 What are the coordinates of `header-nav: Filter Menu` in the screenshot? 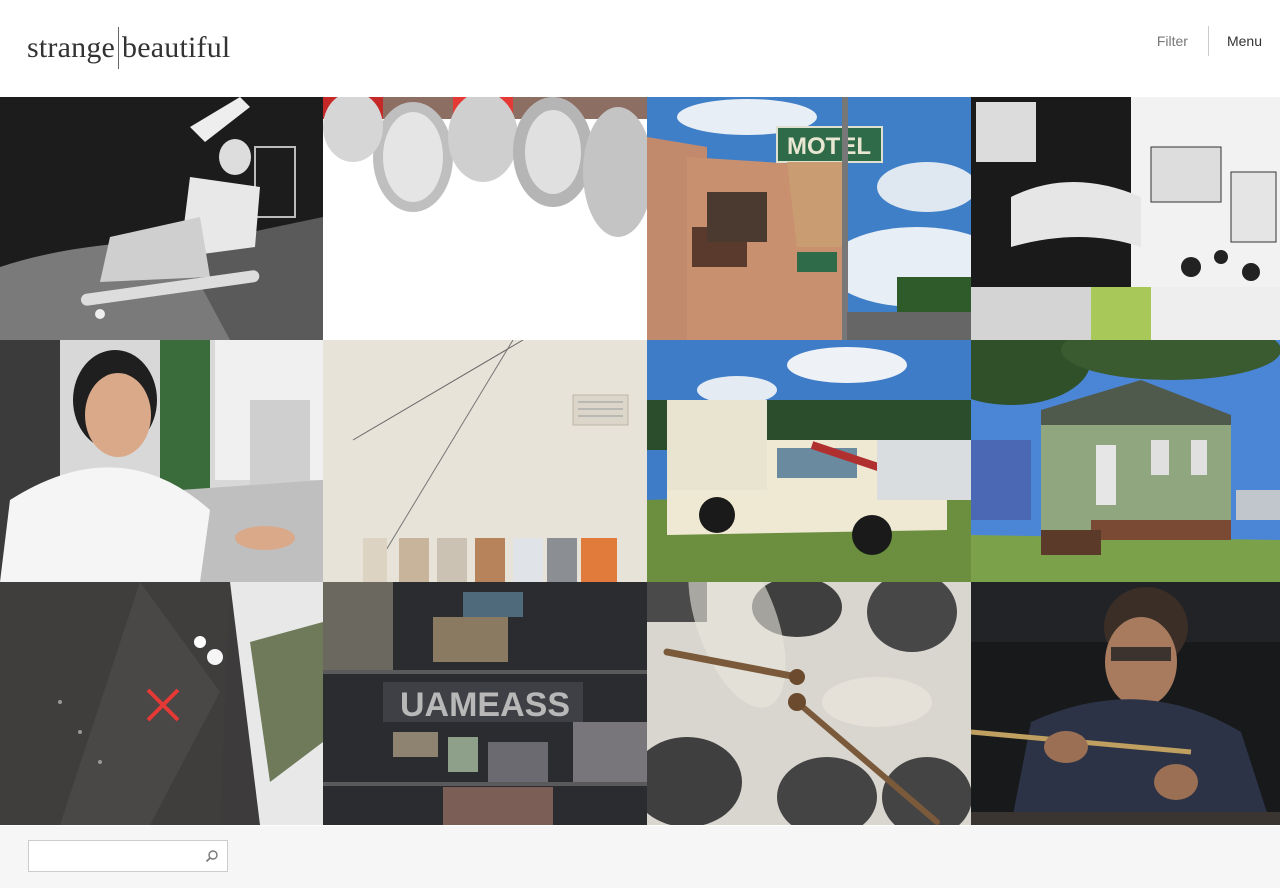 It's located at (1209, 41).